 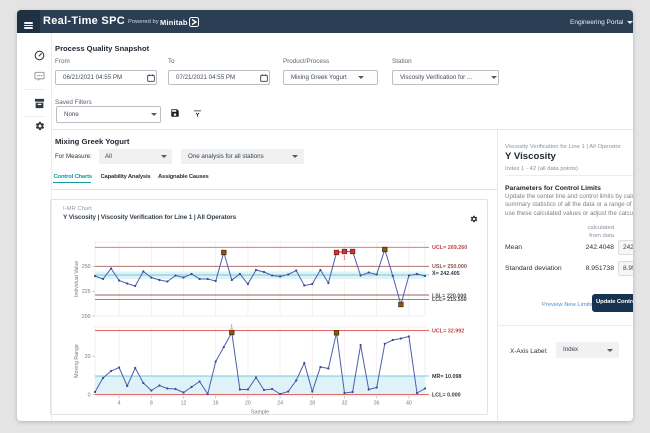 I want to click on svg-text: LCL= 215.550, so click(x=449, y=300).